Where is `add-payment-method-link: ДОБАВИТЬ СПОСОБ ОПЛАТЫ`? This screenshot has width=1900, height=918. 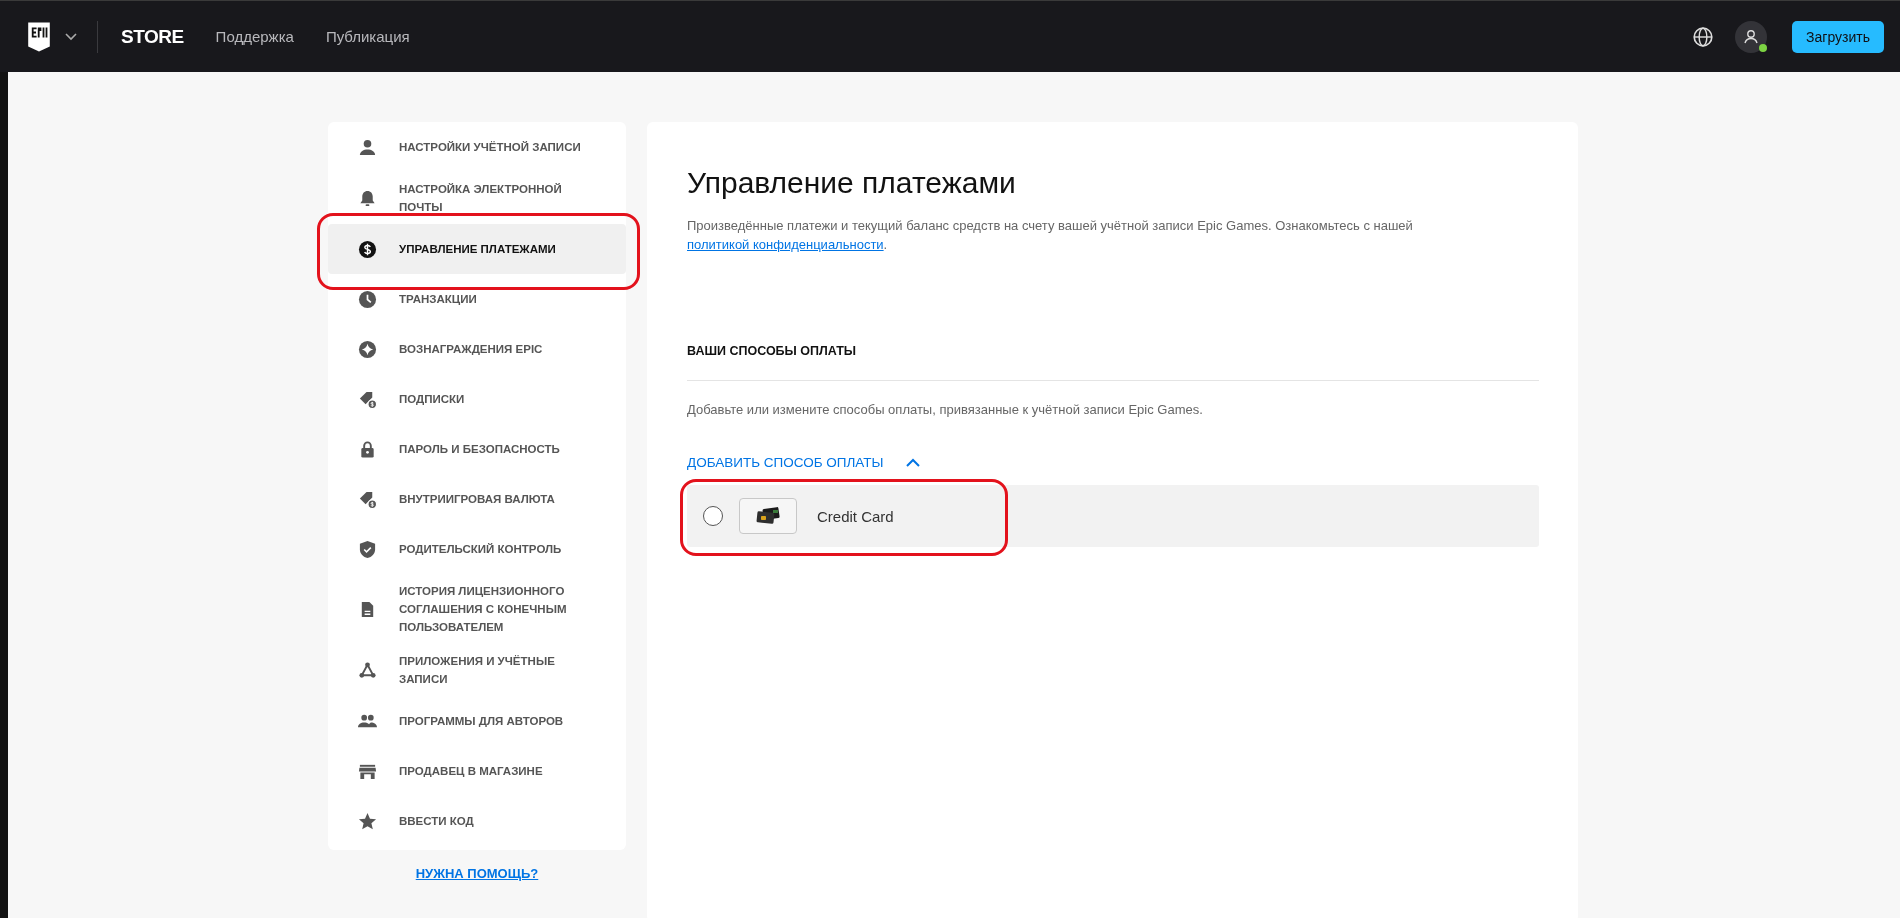
add-payment-method-link: ДОБАВИТЬ СПОСОБ ОПЛАТЫ is located at coordinates (803, 462).